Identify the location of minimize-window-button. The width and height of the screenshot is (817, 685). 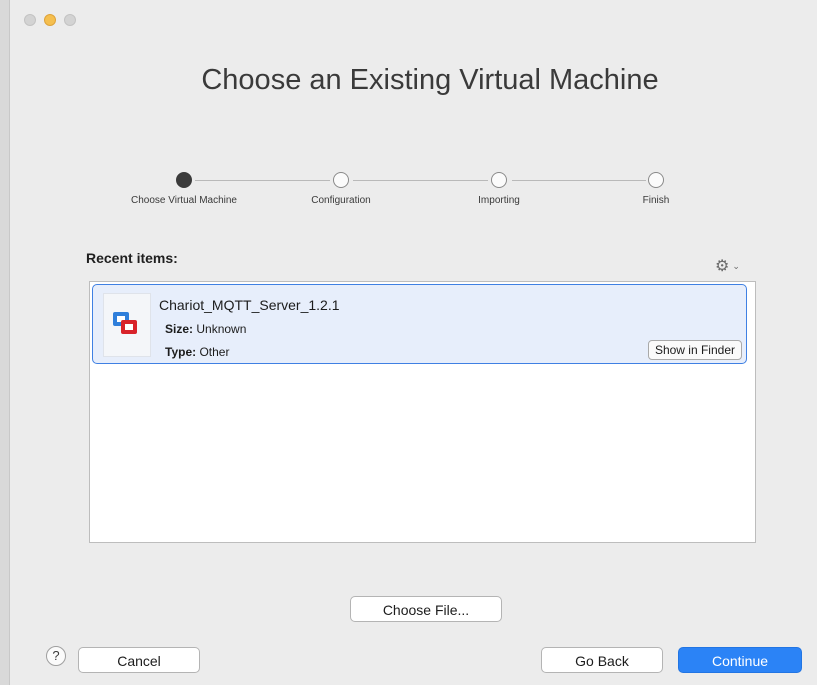
(50, 20).